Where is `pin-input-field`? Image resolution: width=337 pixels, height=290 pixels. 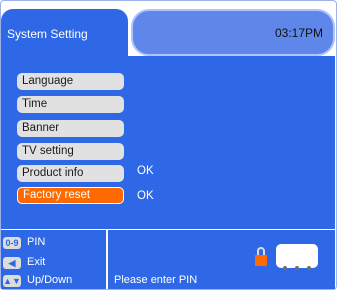
pin-input-field is located at coordinates (297, 256).